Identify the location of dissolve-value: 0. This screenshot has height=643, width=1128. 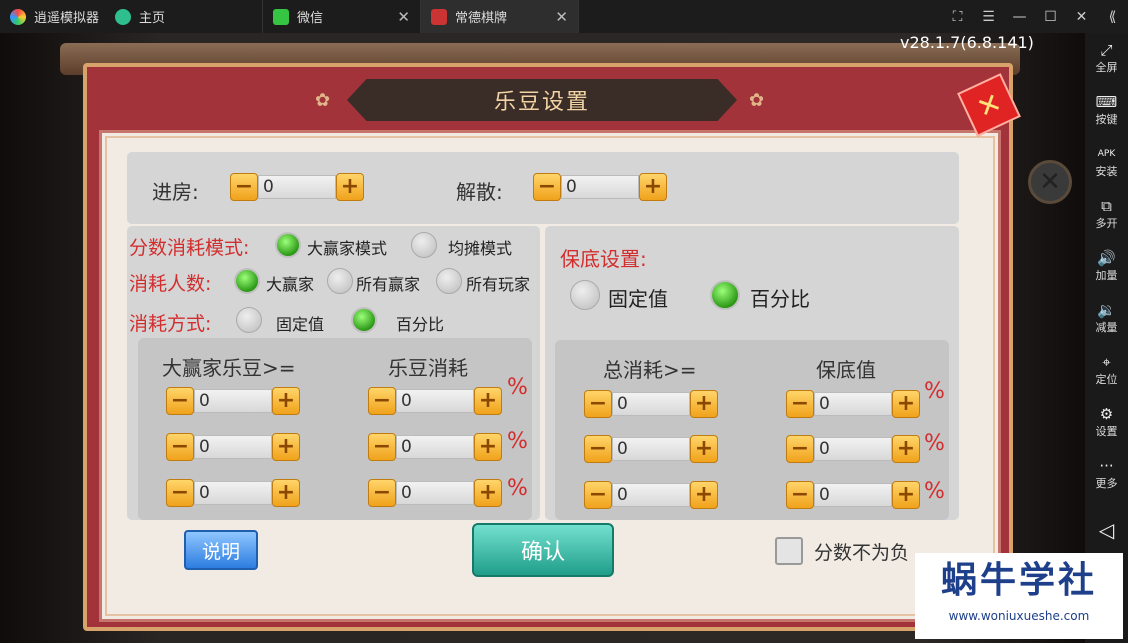
(600, 187).